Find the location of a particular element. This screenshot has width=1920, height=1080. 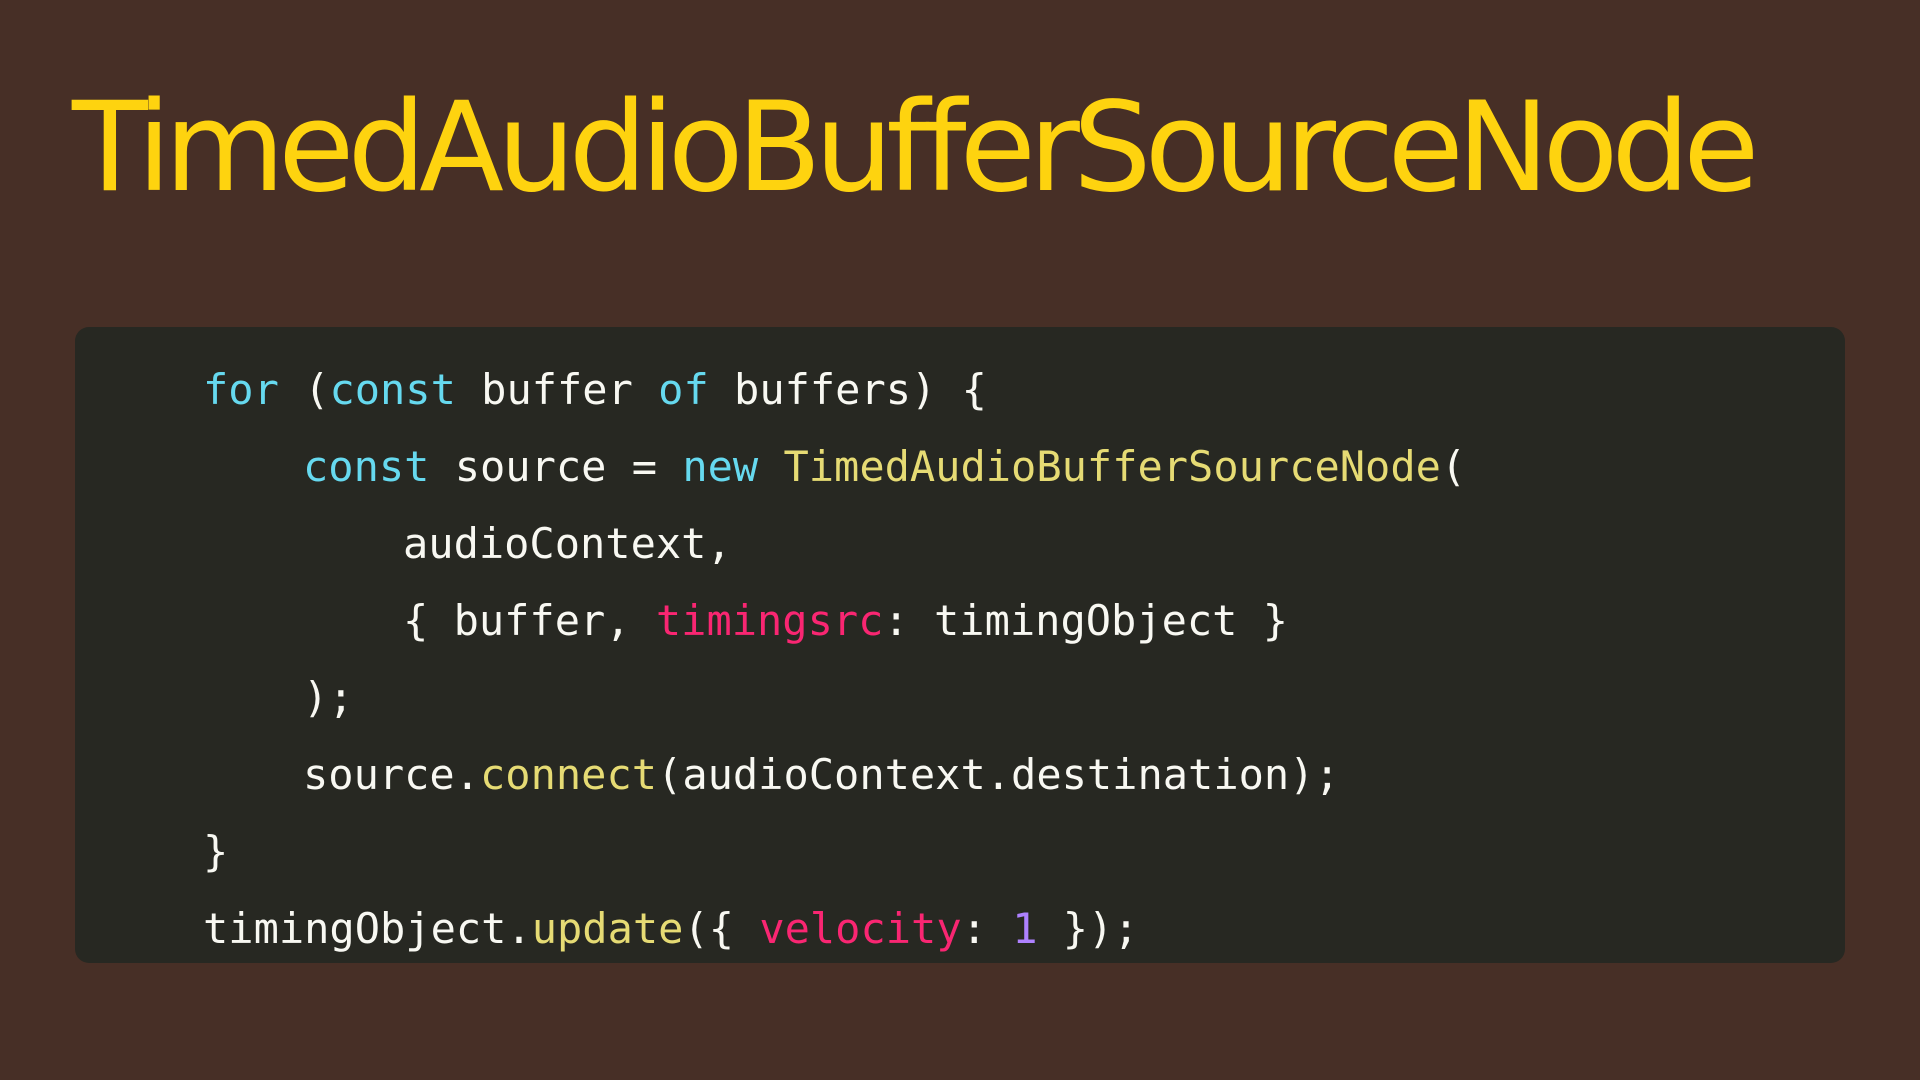

keyword-new: new is located at coordinates (720, 466).